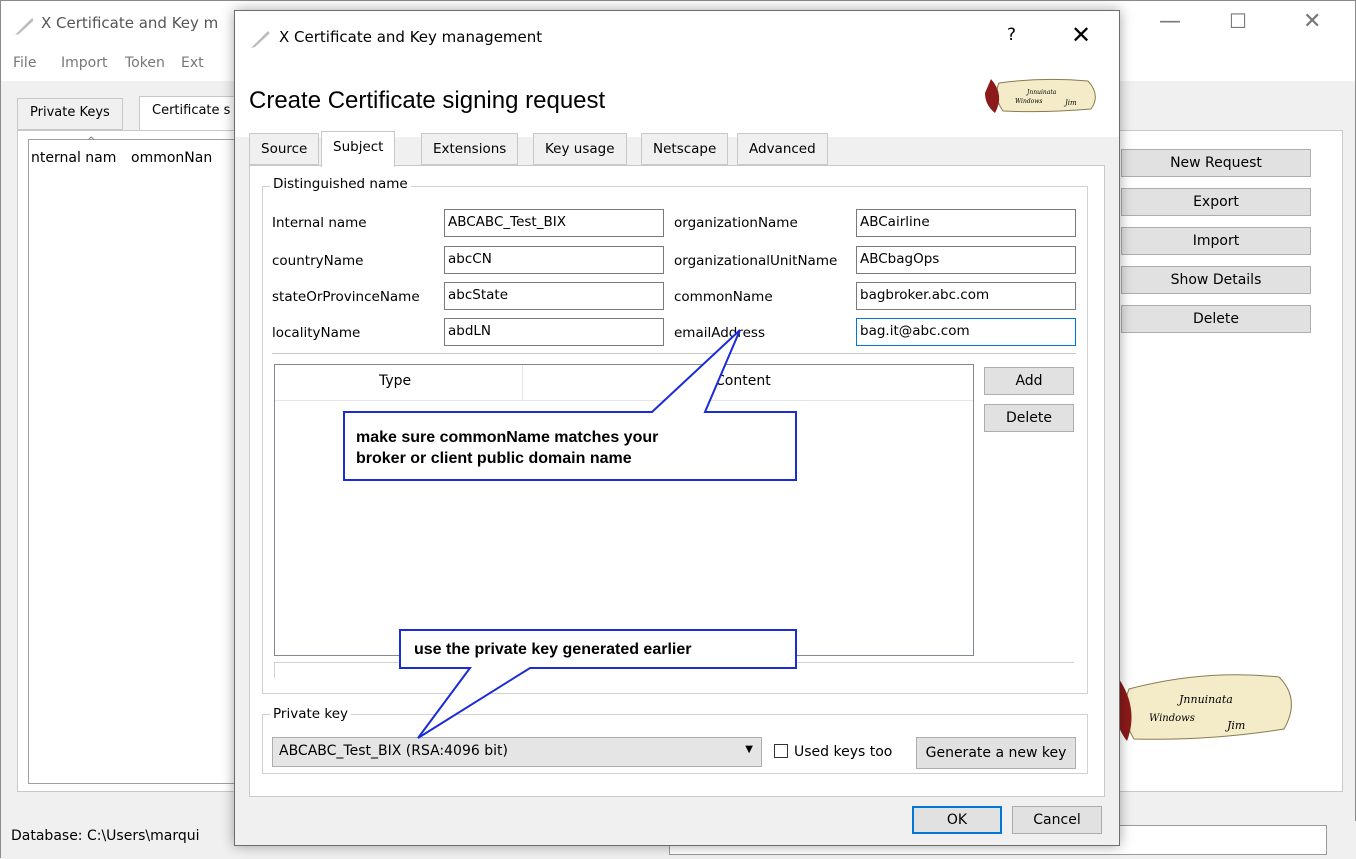 The width and height of the screenshot is (1356, 859). What do you see at coordinates (517, 752) in the screenshot?
I see `private-key-select: ABCABC_Test_BIX (RSA:4096 bit) ▼` at bounding box center [517, 752].